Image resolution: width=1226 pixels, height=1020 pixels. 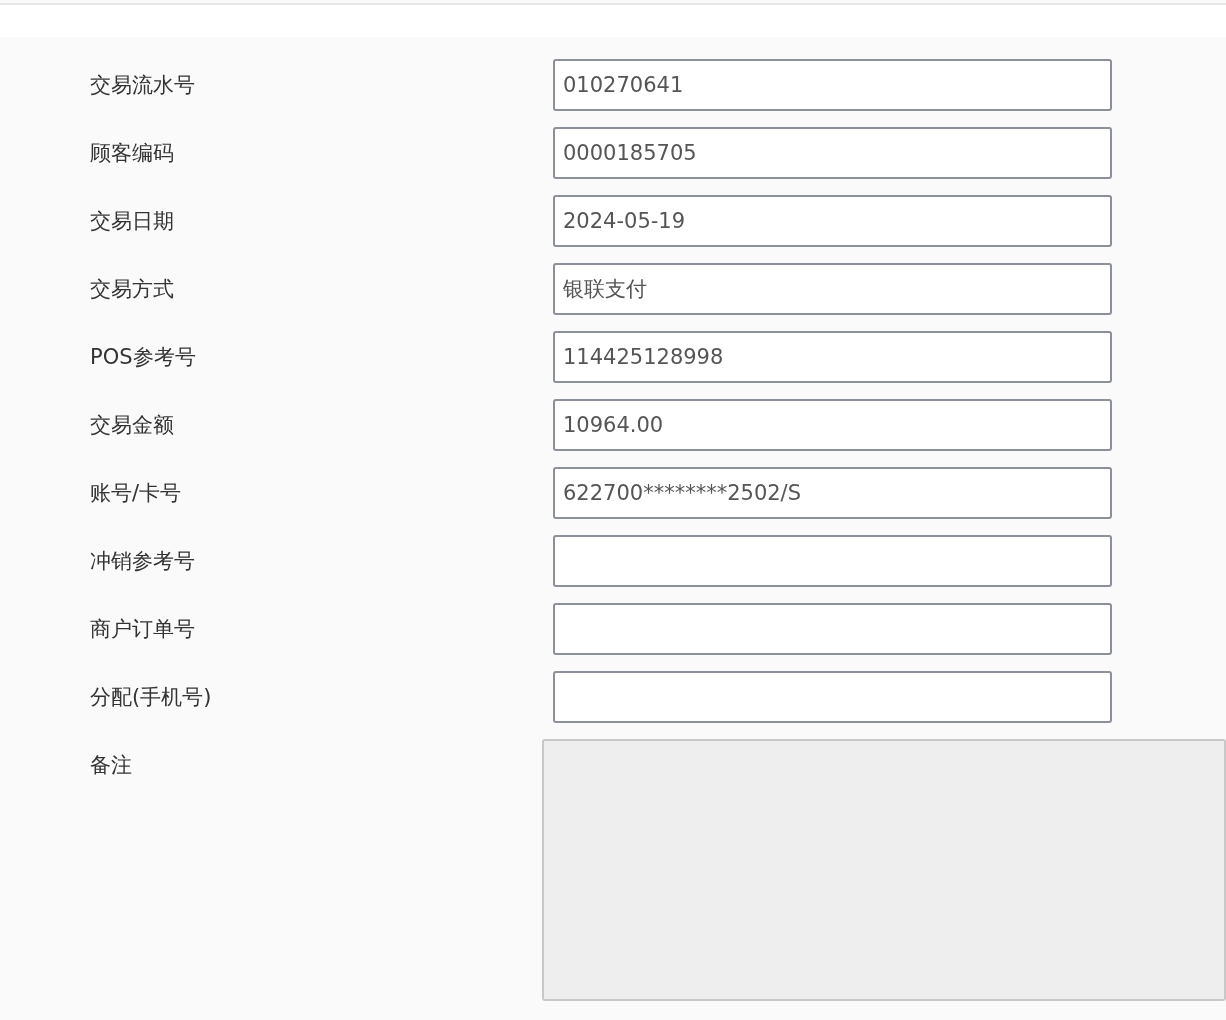 What do you see at coordinates (142, 561) in the screenshot?
I see `field-label: 冲销参考号` at bounding box center [142, 561].